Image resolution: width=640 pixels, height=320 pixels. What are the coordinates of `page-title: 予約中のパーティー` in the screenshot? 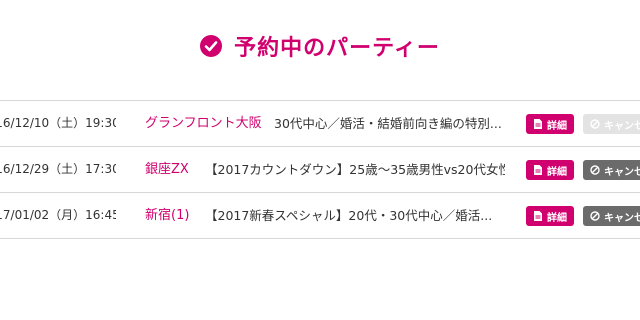 It's located at (337, 48).